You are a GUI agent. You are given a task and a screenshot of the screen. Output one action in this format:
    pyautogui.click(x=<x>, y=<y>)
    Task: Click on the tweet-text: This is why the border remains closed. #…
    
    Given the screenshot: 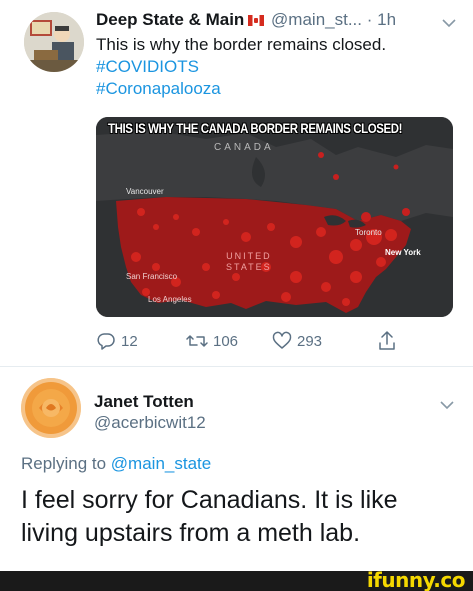 What is the action you would take?
    pyautogui.click(x=276, y=67)
    